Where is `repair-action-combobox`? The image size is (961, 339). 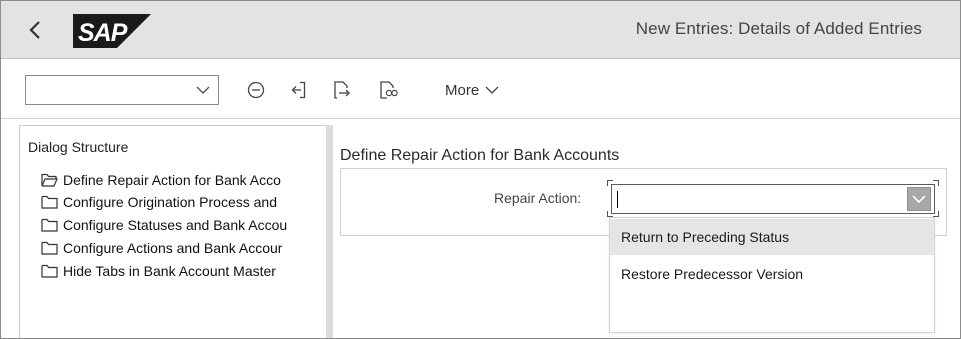
repair-action-combobox is located at coordinates (773, 199).